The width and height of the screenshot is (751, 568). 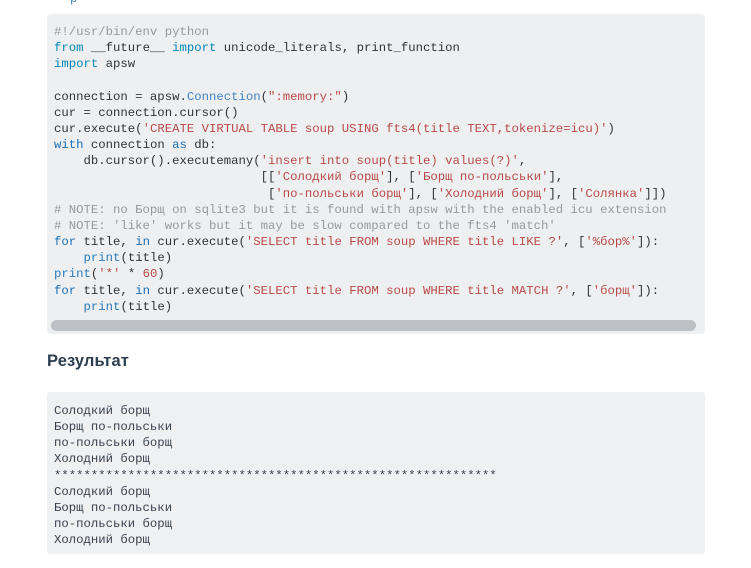 I want to click on result-heading: Результат, so click(x=88, y=361).